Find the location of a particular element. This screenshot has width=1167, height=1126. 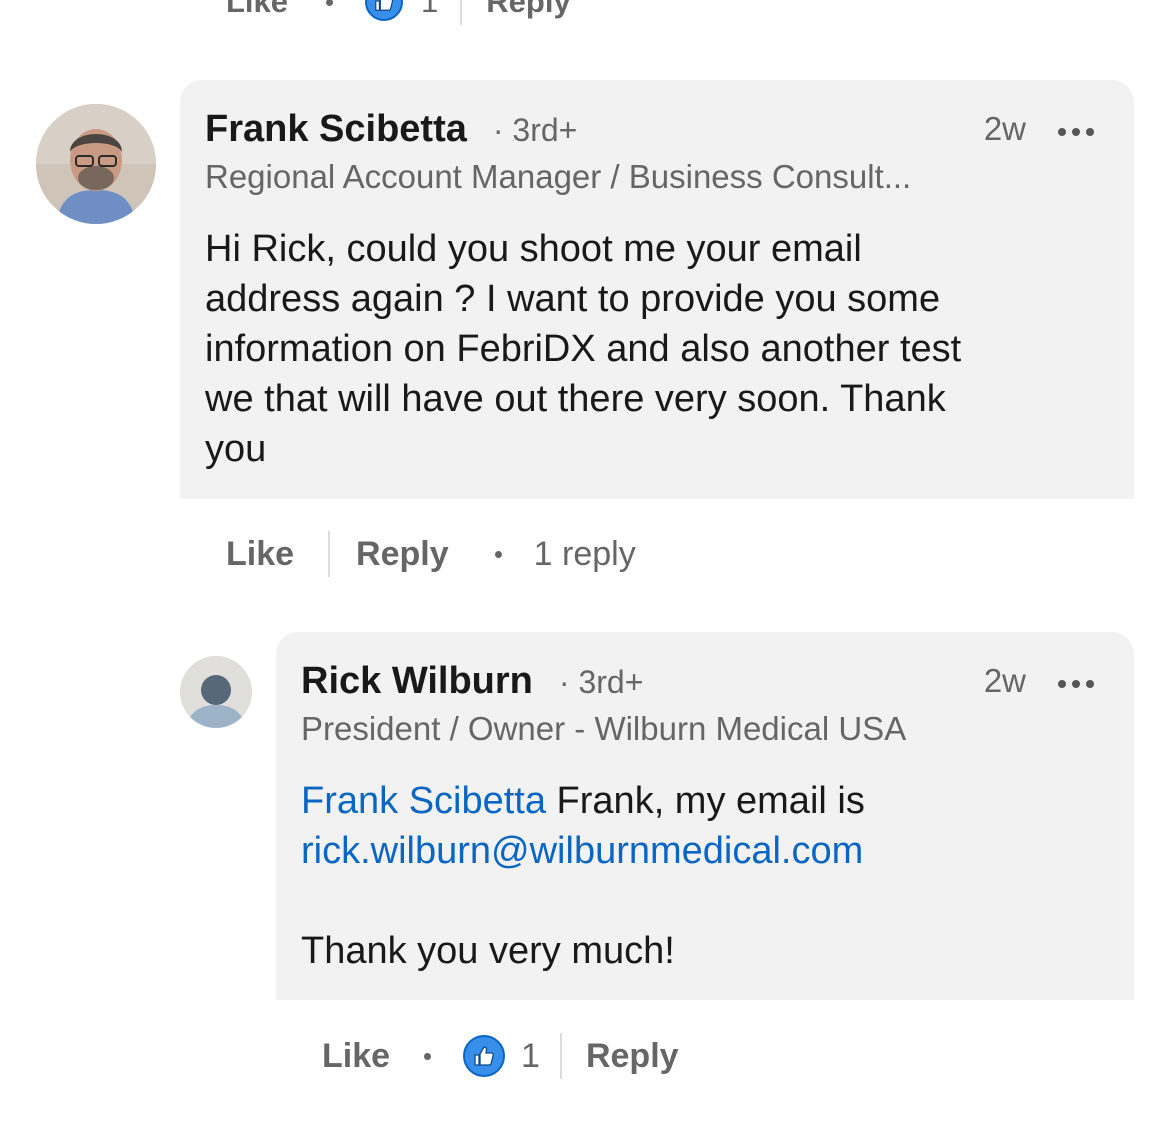

author-name: Frank Scibetta is located at coordinates (336, 129).